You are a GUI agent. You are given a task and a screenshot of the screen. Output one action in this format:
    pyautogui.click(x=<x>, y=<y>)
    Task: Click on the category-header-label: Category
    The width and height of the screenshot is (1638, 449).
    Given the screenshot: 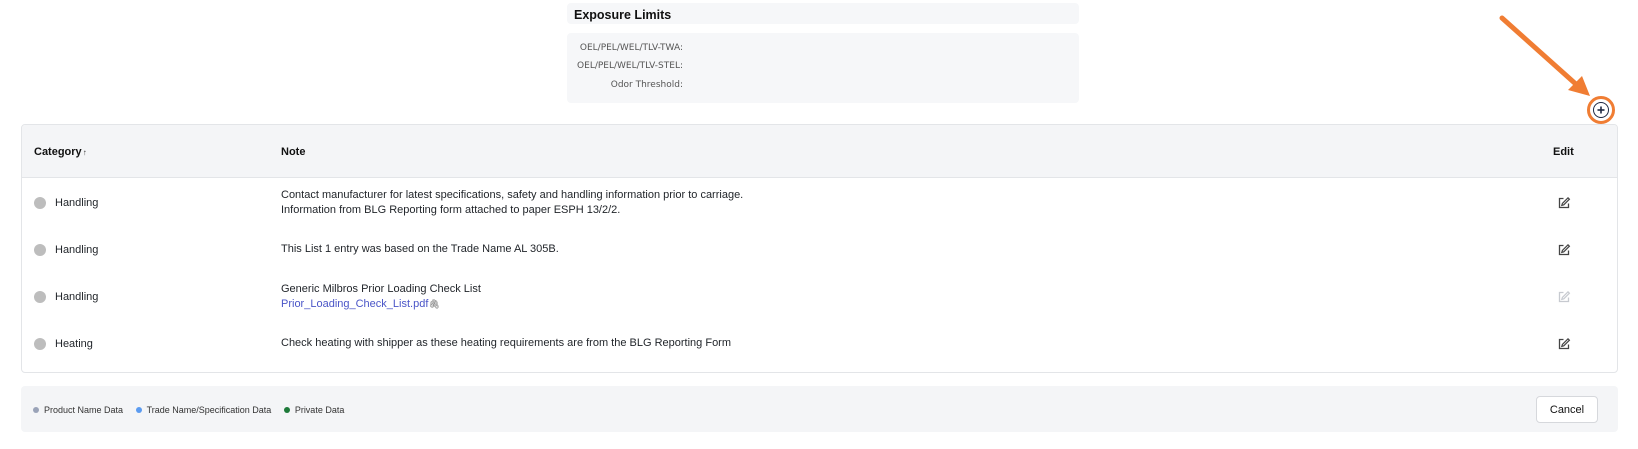 What is the action you would take?
    pyautogui.click(x=58, y=152)
    